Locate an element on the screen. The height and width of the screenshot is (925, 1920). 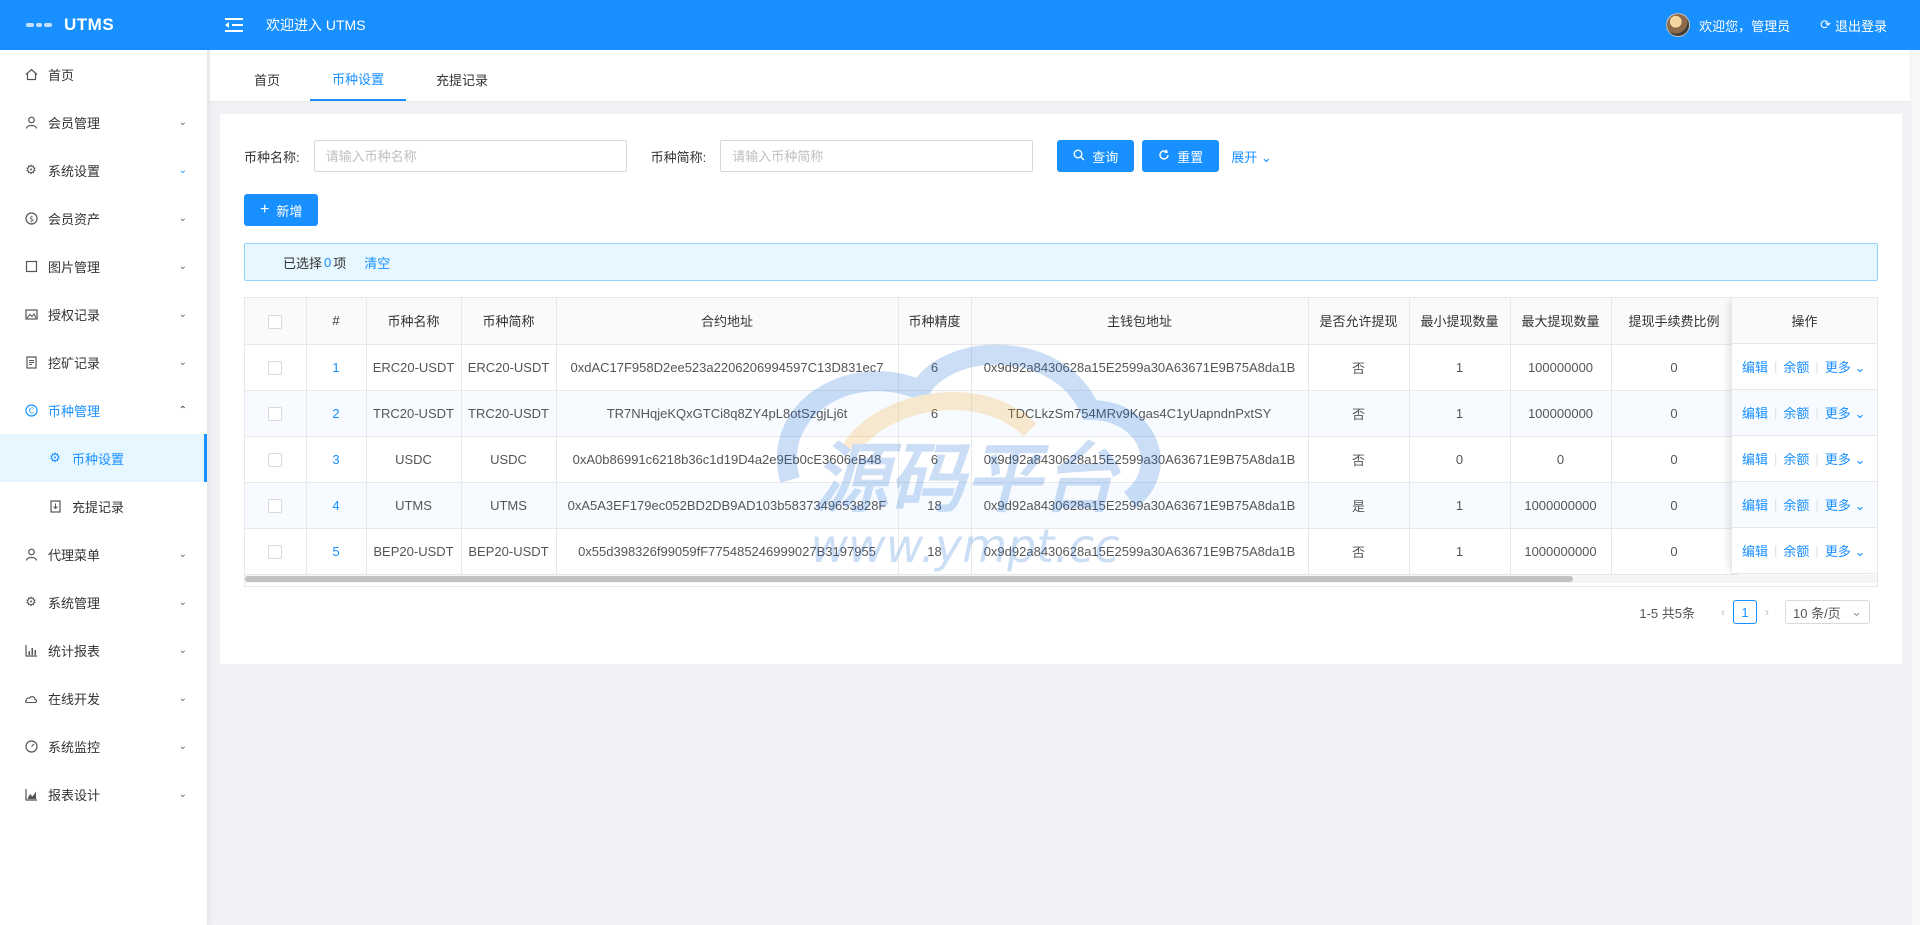
dashboard-icon is located at coordinates (31, 746).